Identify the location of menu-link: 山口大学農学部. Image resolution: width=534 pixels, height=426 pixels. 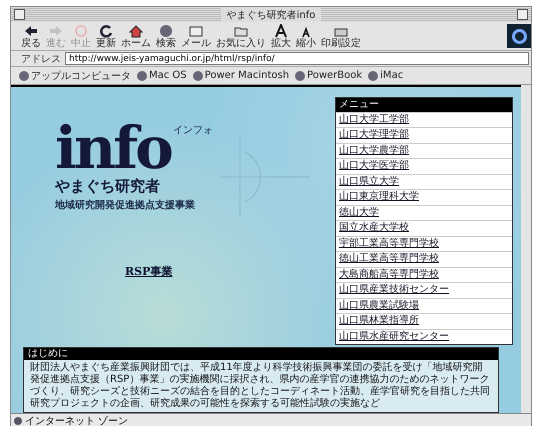
(424, 150).